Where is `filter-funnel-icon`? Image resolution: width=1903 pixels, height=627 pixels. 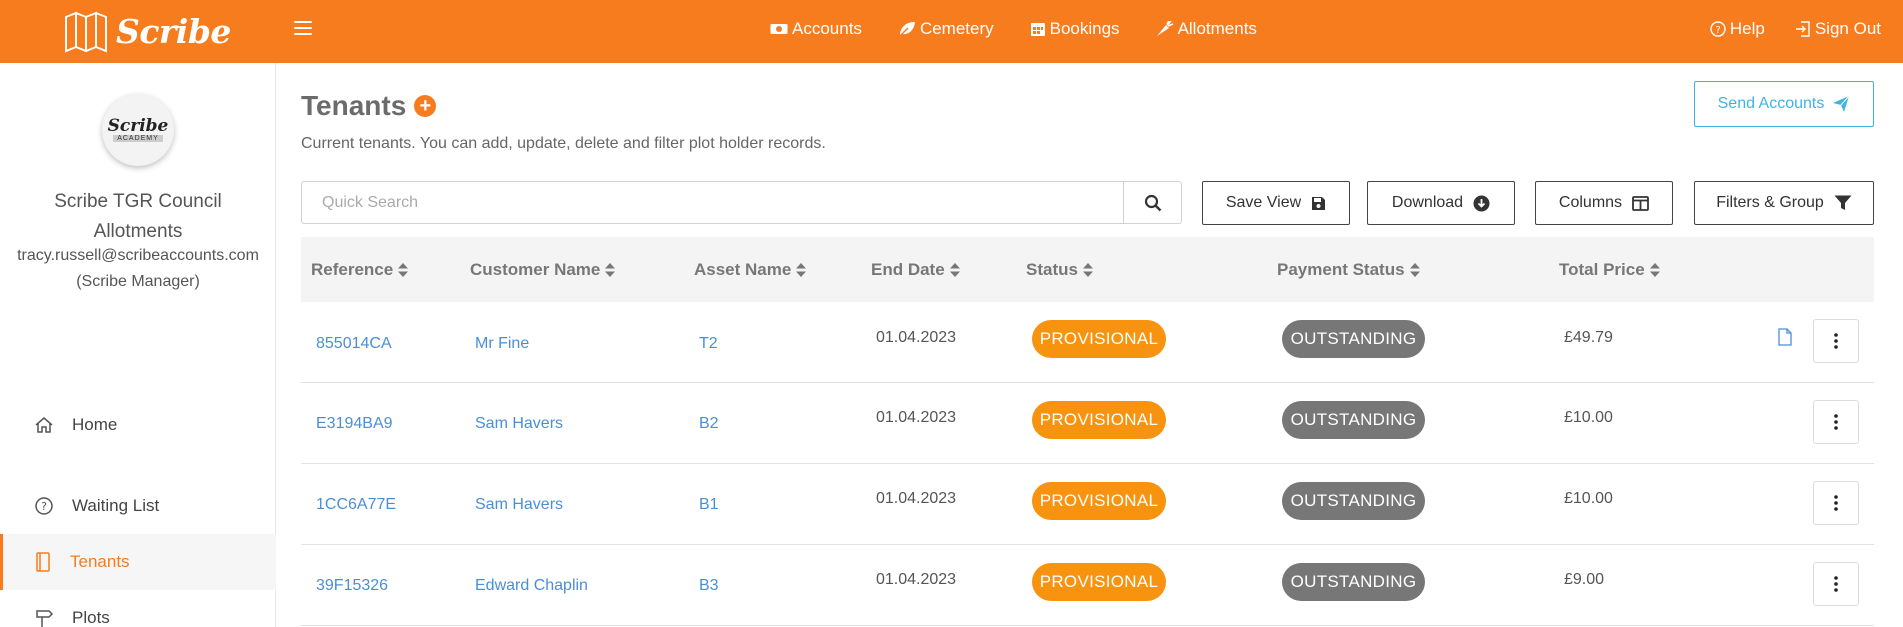
filter-funnel-icon is located at coordinates (1843, 202).